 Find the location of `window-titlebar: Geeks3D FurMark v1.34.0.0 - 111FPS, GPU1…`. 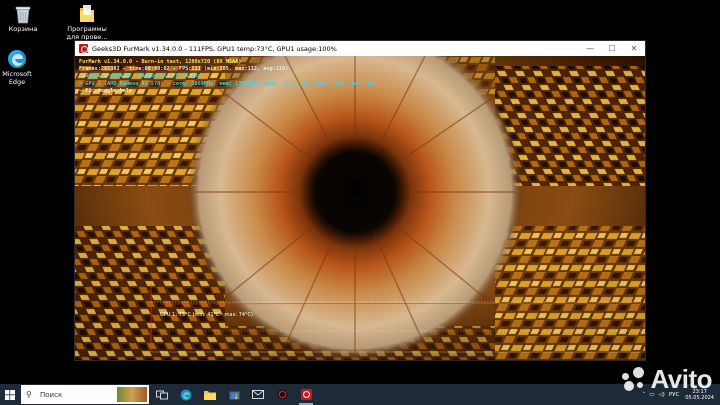

window-titlebar: Geeks3D FurMark v1.34.0.0 - 111FPS, GPU1… is located at coordinates (360, 48).